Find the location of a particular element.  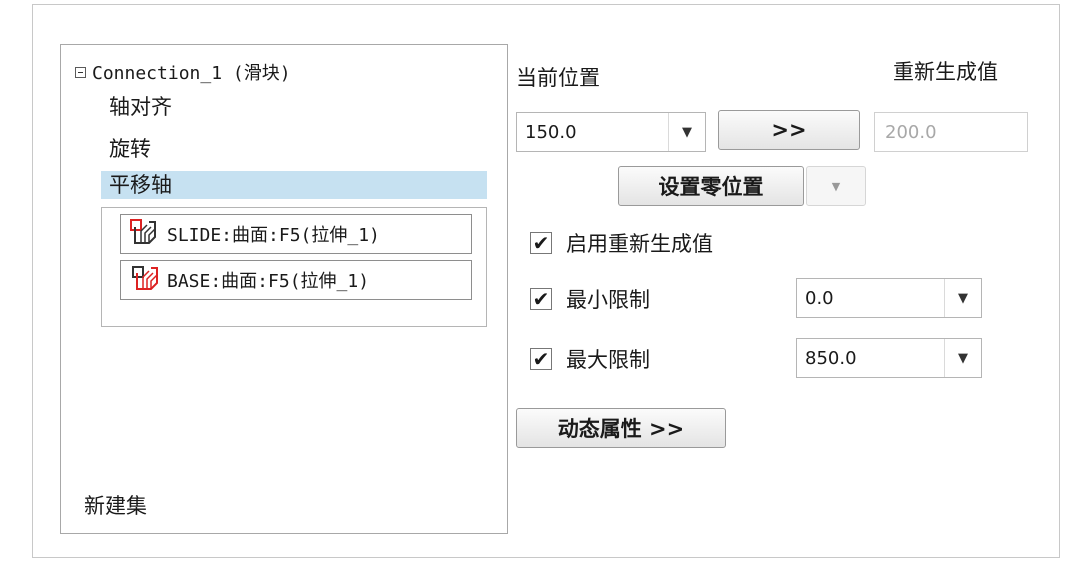

min-limit-value: 0.0 is located at coordinates (870, 298).